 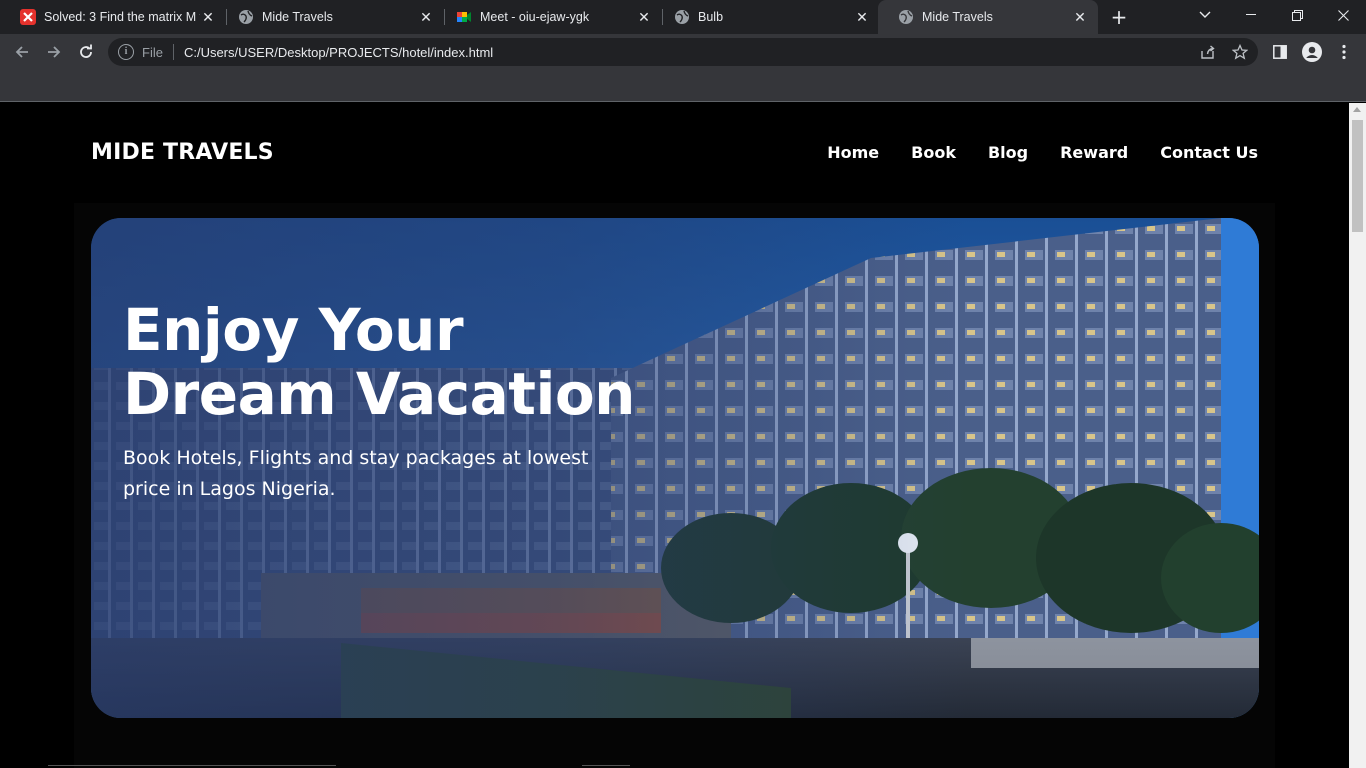 I want to click on star-icon, so click(x=1240, y=52).